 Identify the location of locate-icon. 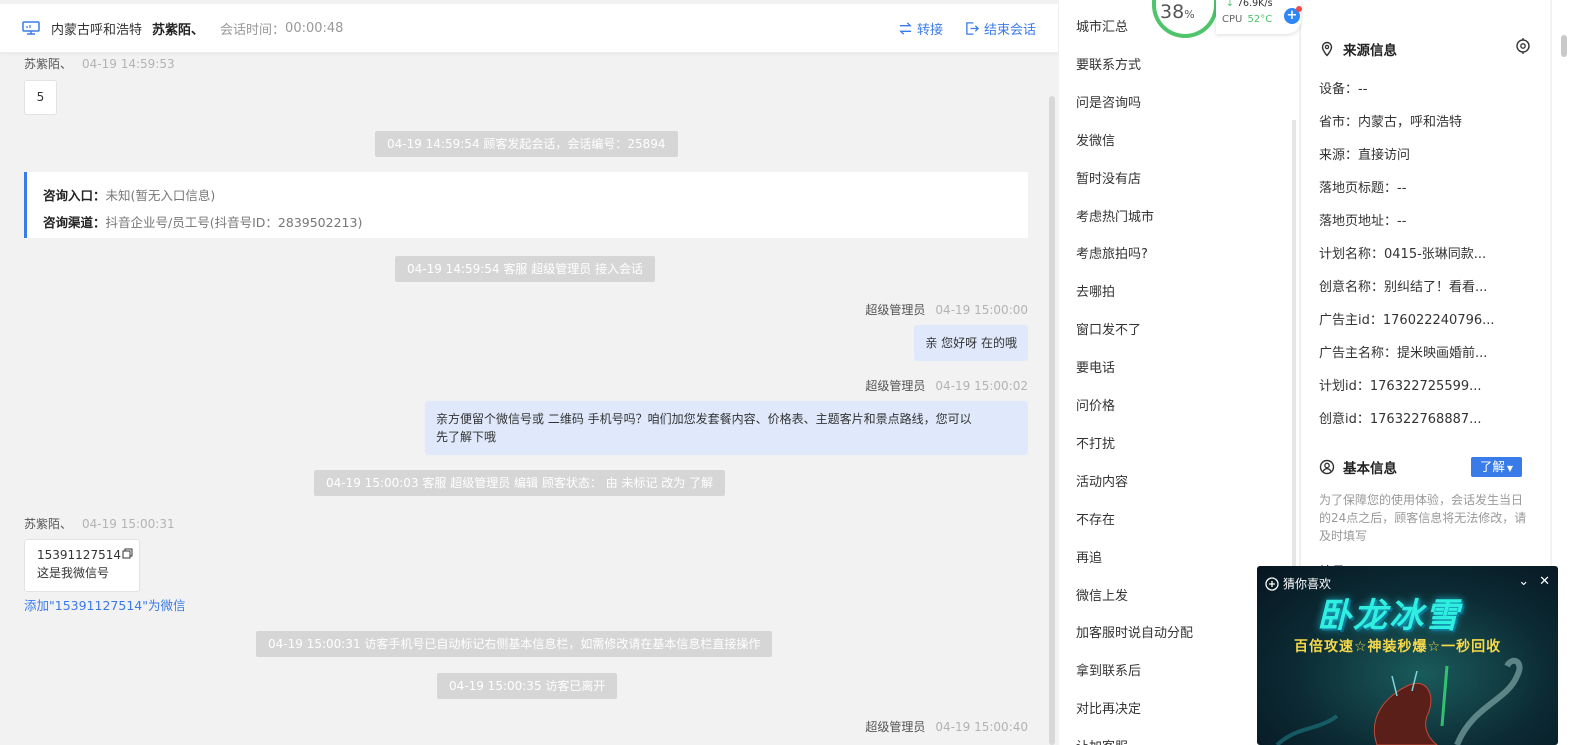
(1523, 48).